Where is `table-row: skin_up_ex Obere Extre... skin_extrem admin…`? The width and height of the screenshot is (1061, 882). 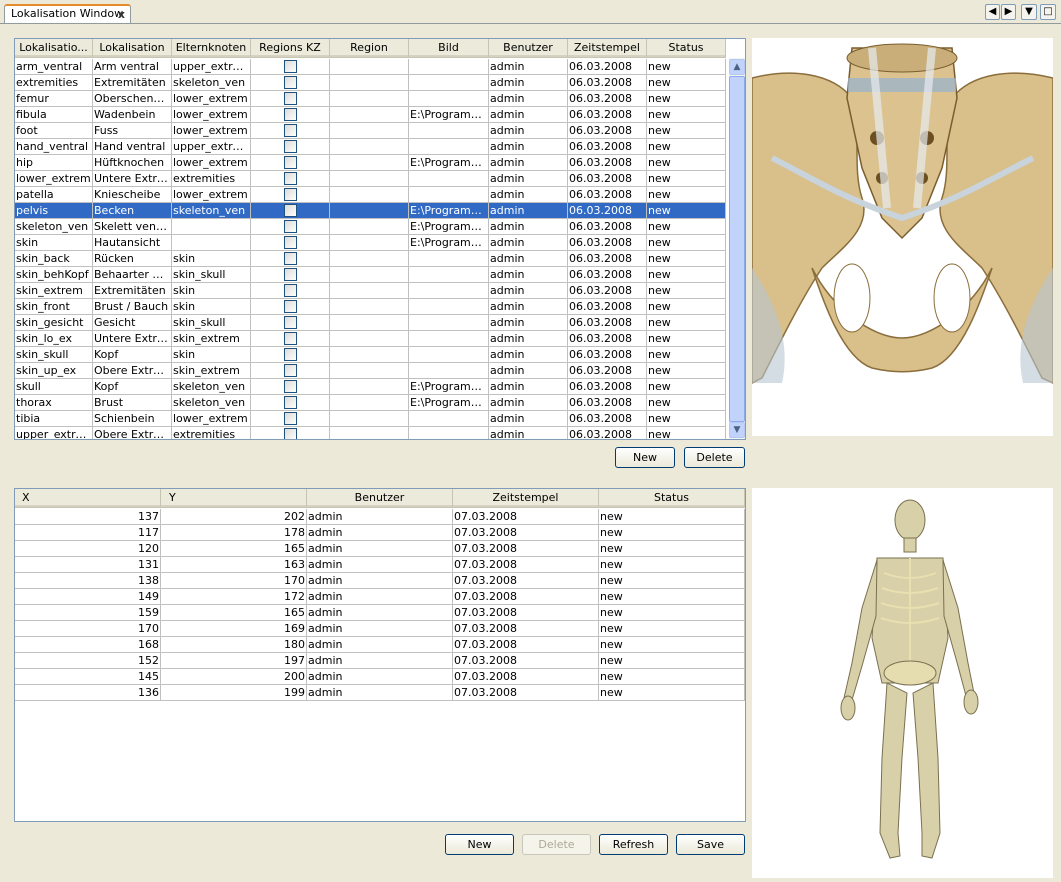 table-row: skin_up_ex Obere Extre... skin_extrem admin… is located at coordinates (370, 371).